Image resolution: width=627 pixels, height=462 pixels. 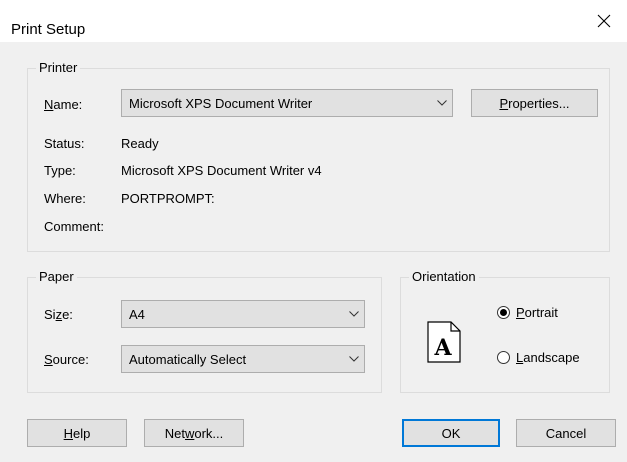 I want to click on portrait-page-icon: A, so click(x=444, y=342).